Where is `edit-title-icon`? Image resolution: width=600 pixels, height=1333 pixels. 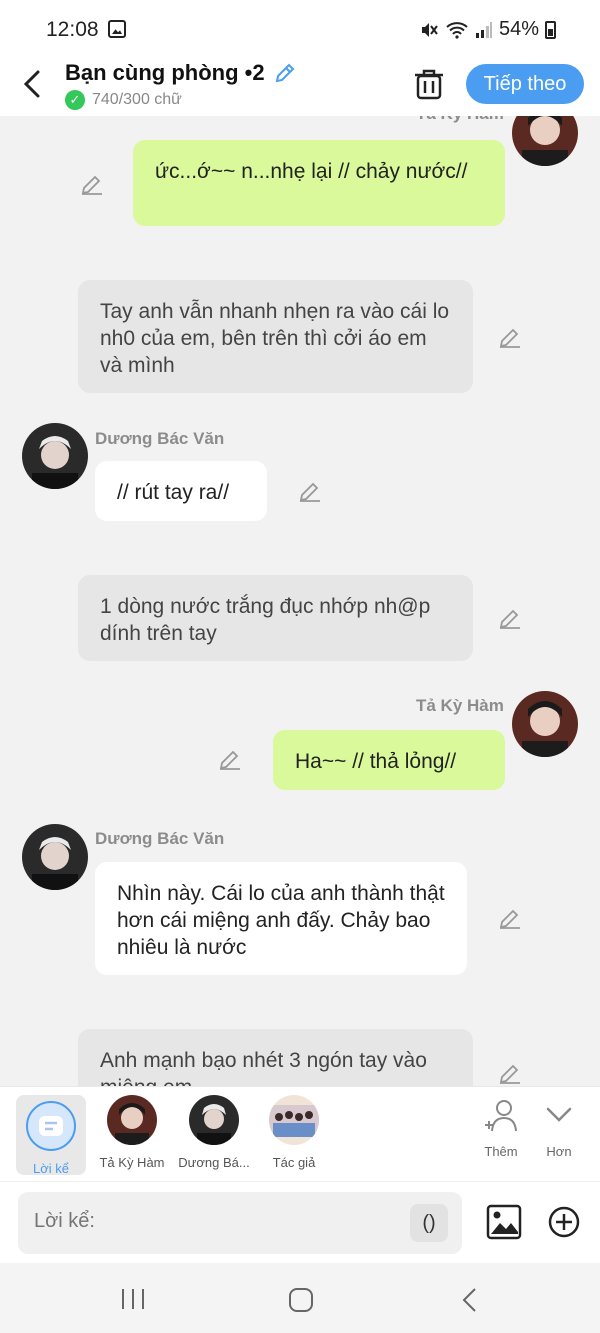 edit-title-icon is located at coordinates (285, 73).